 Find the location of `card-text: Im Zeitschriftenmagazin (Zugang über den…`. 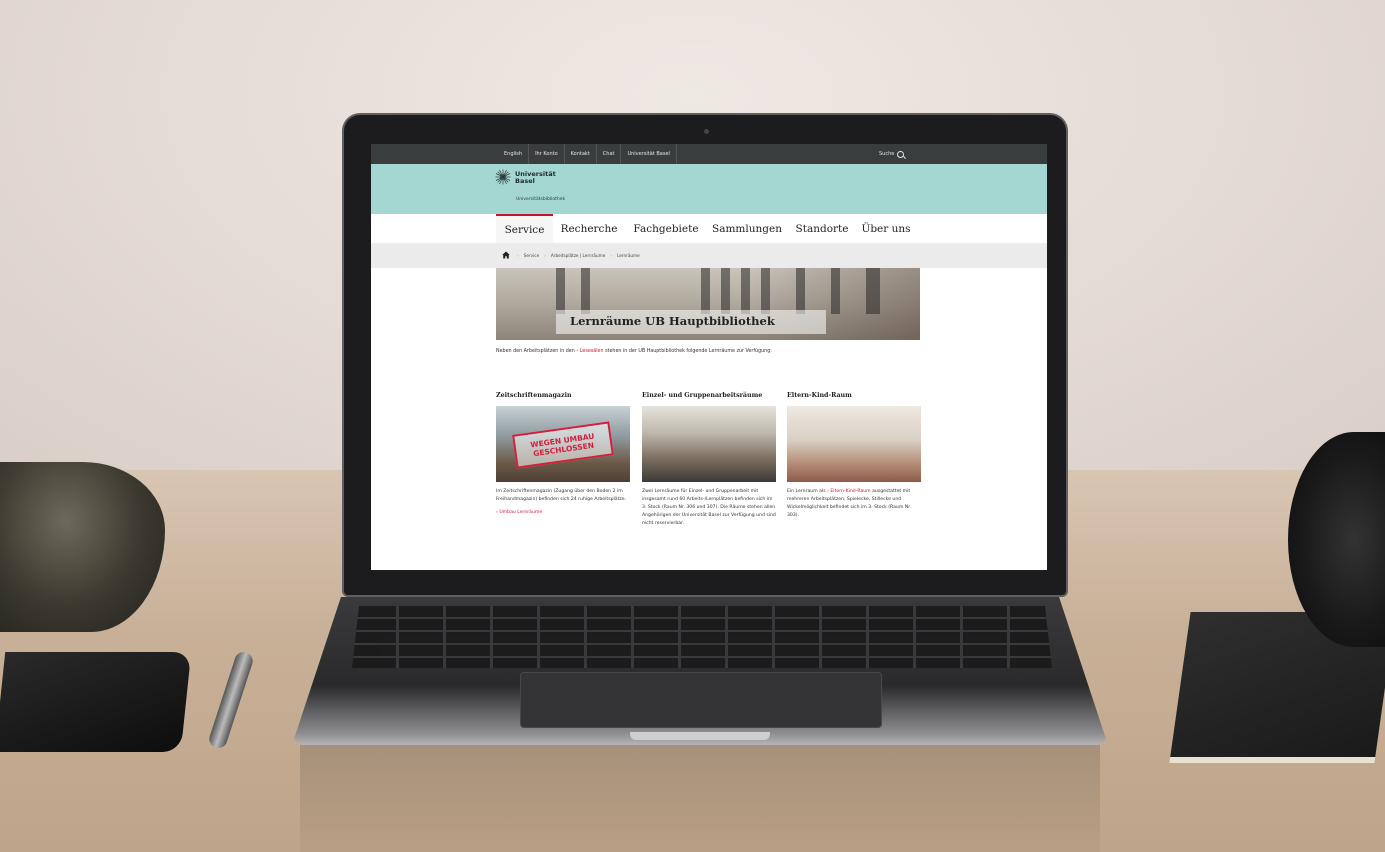

card-text: Im Zeitschriftenmagazin (Zugang über den… is located at coordinates (561, 495).